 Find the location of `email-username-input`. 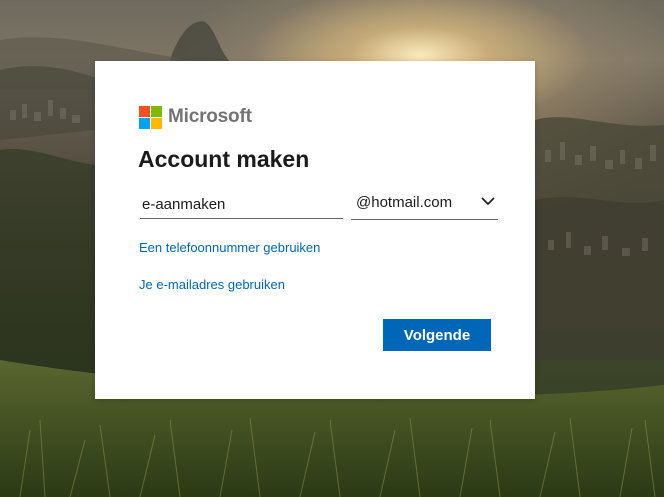

email-username-input is located at coordinates (241, 205).